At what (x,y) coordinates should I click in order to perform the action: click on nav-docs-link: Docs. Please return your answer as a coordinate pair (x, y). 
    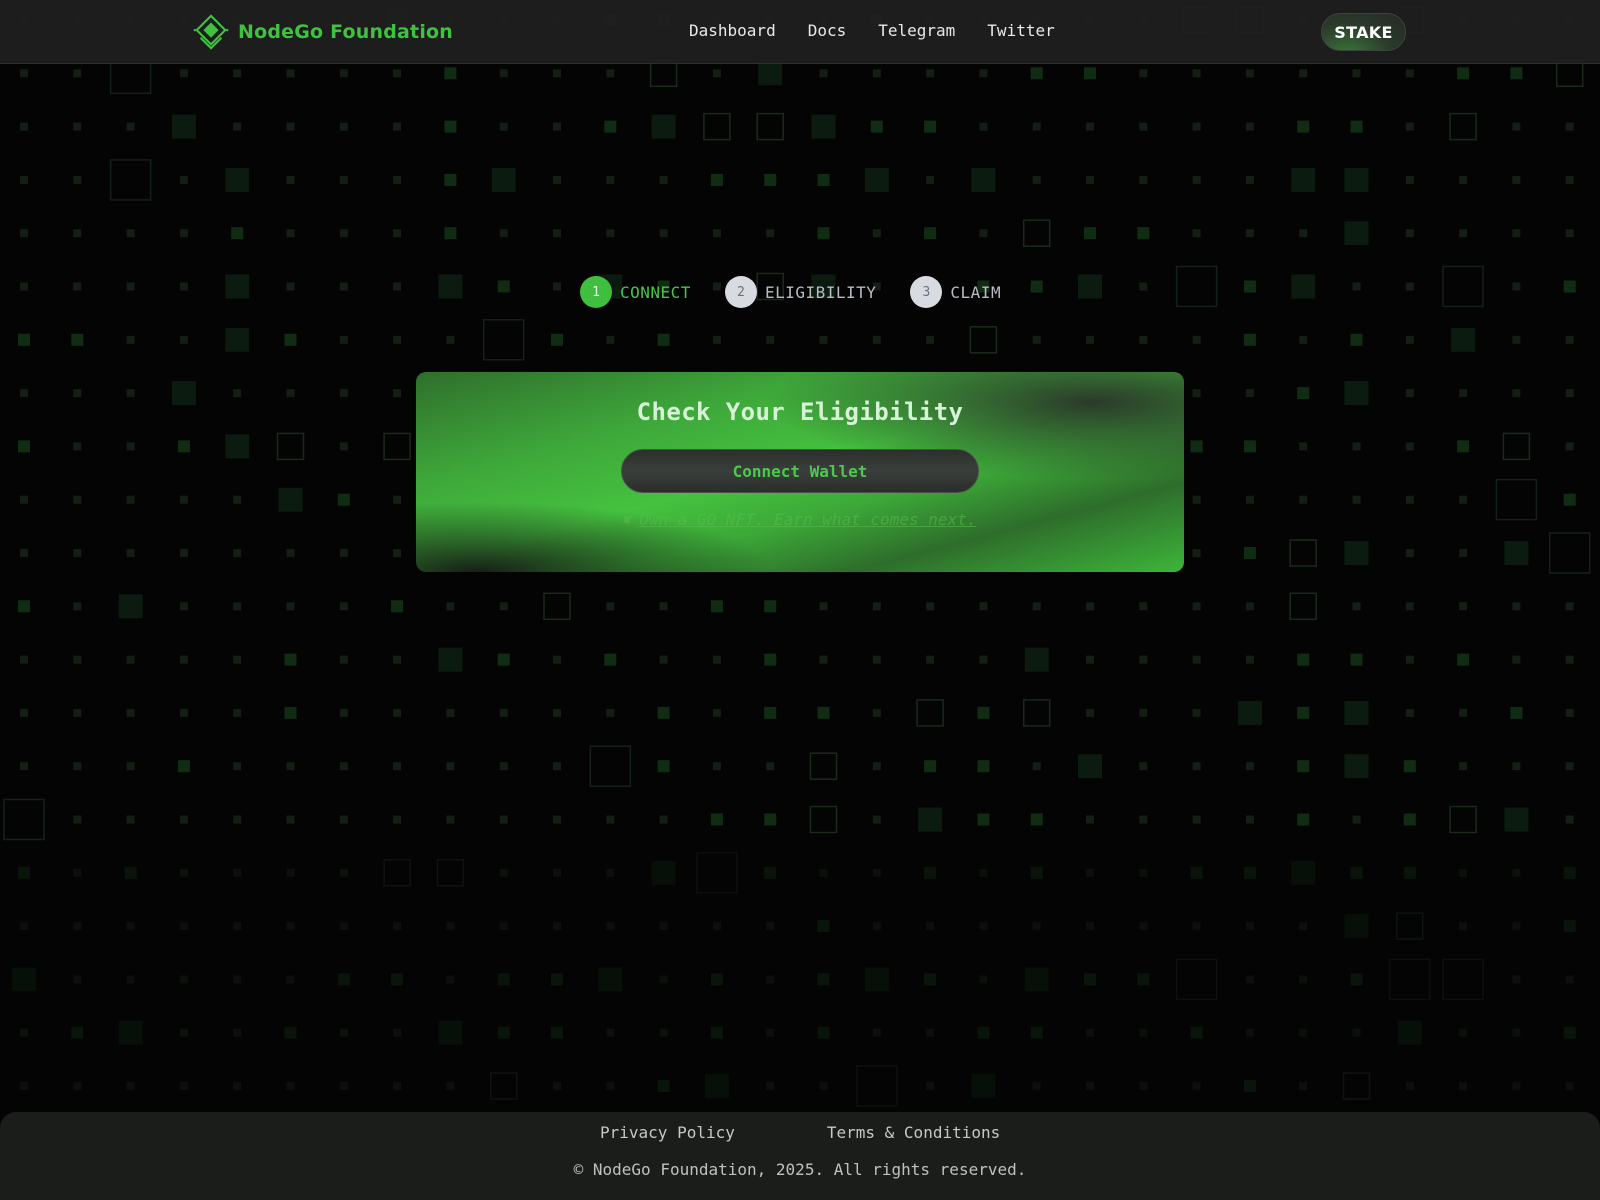
    Looking at the image, I should click on (827, 31).